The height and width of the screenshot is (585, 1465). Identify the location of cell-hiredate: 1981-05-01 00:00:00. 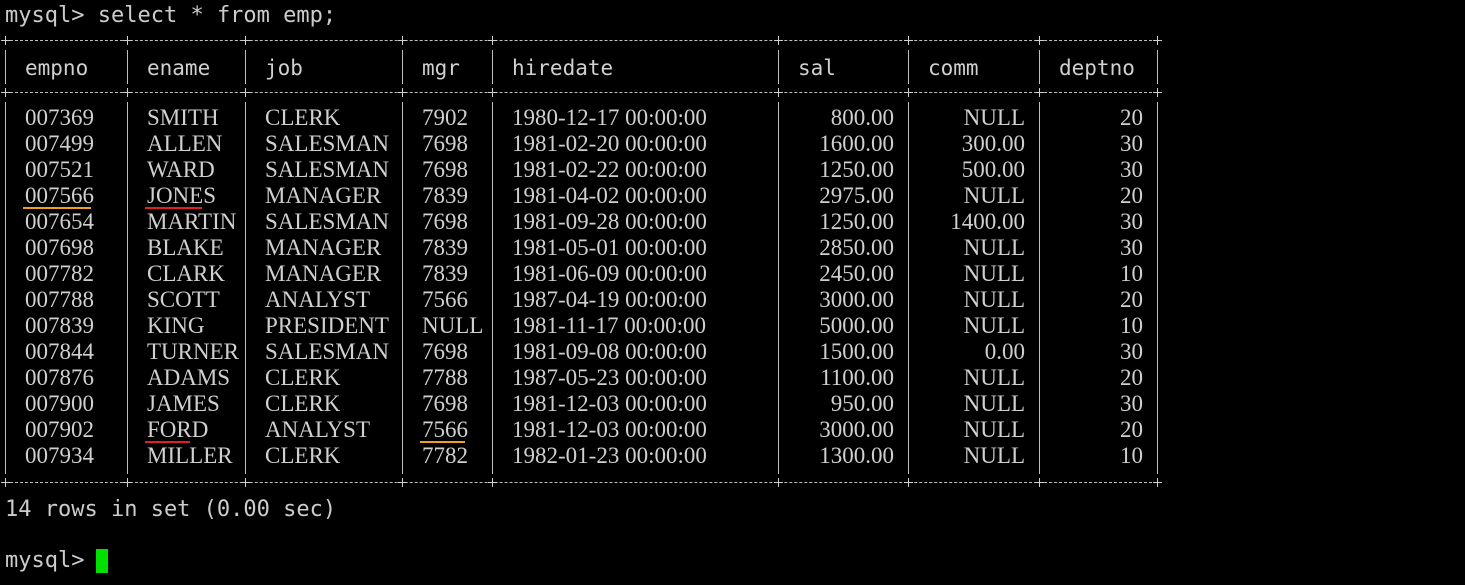
(609, 247).